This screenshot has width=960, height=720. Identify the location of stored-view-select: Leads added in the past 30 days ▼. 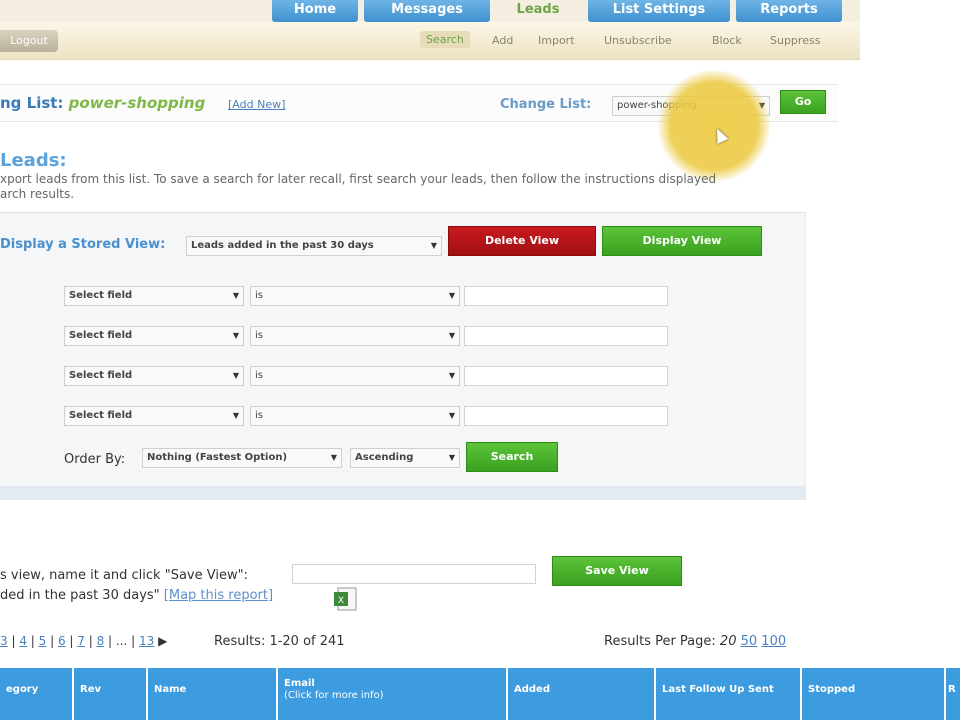
(314, 246).